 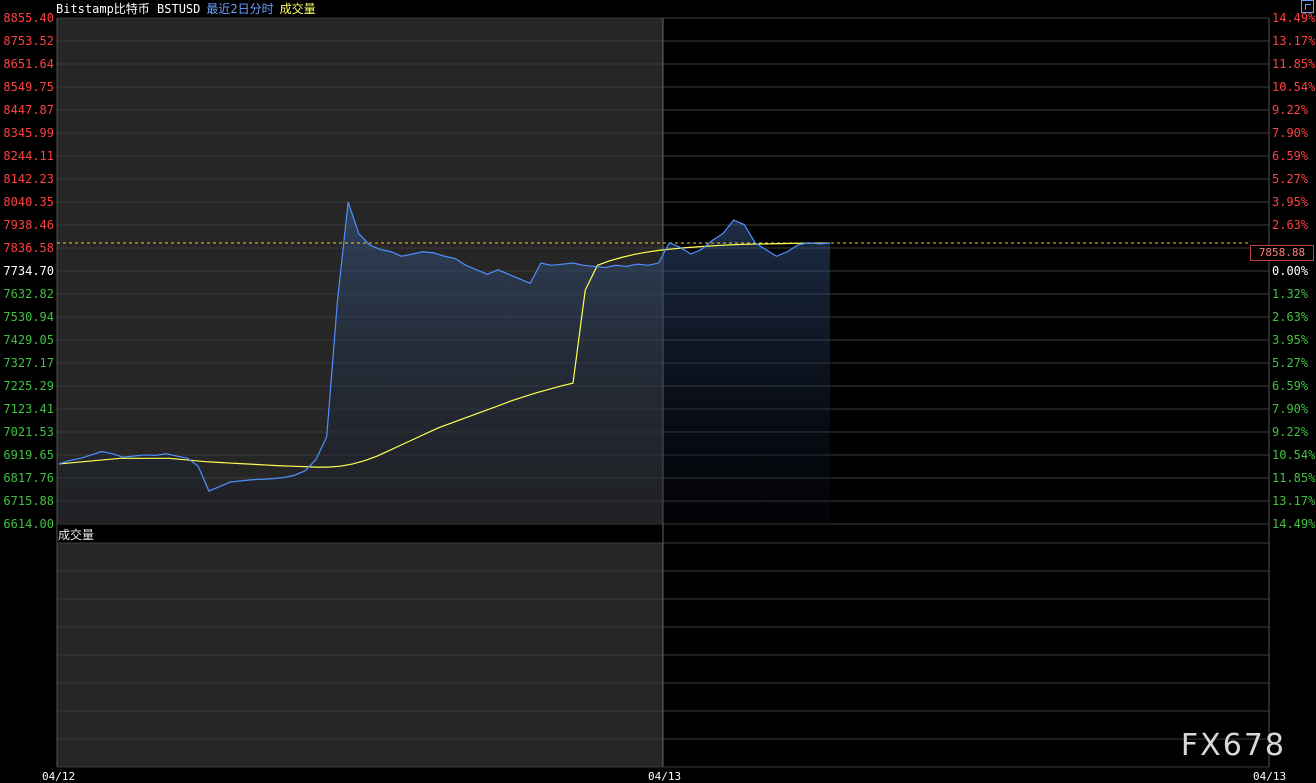 I want to click on left-tick-label: 6817.76, so click(x=28, y=478).